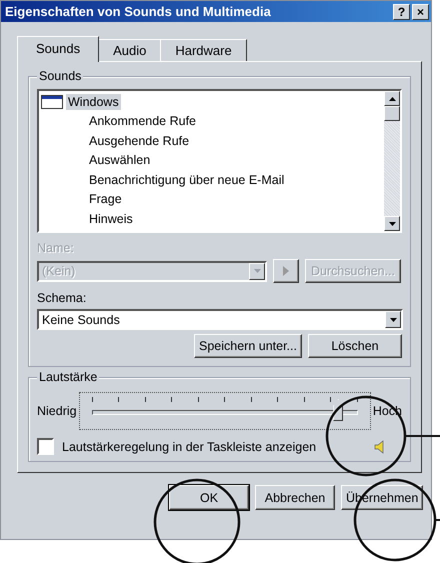 This screenshot has height=563, width=440. I want to click on scrollbar-thumb, so click(392, 113).